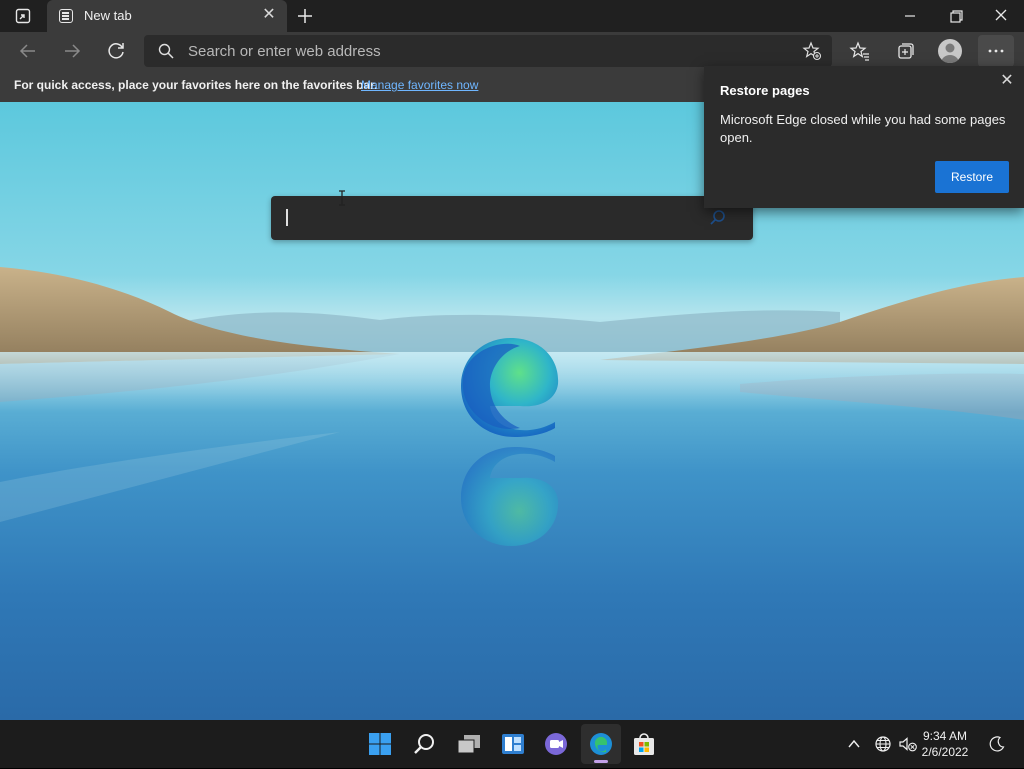  Describe the element at coordinates (601, 744) in the screenshot. I see `taskbar-edge-button` at that location.